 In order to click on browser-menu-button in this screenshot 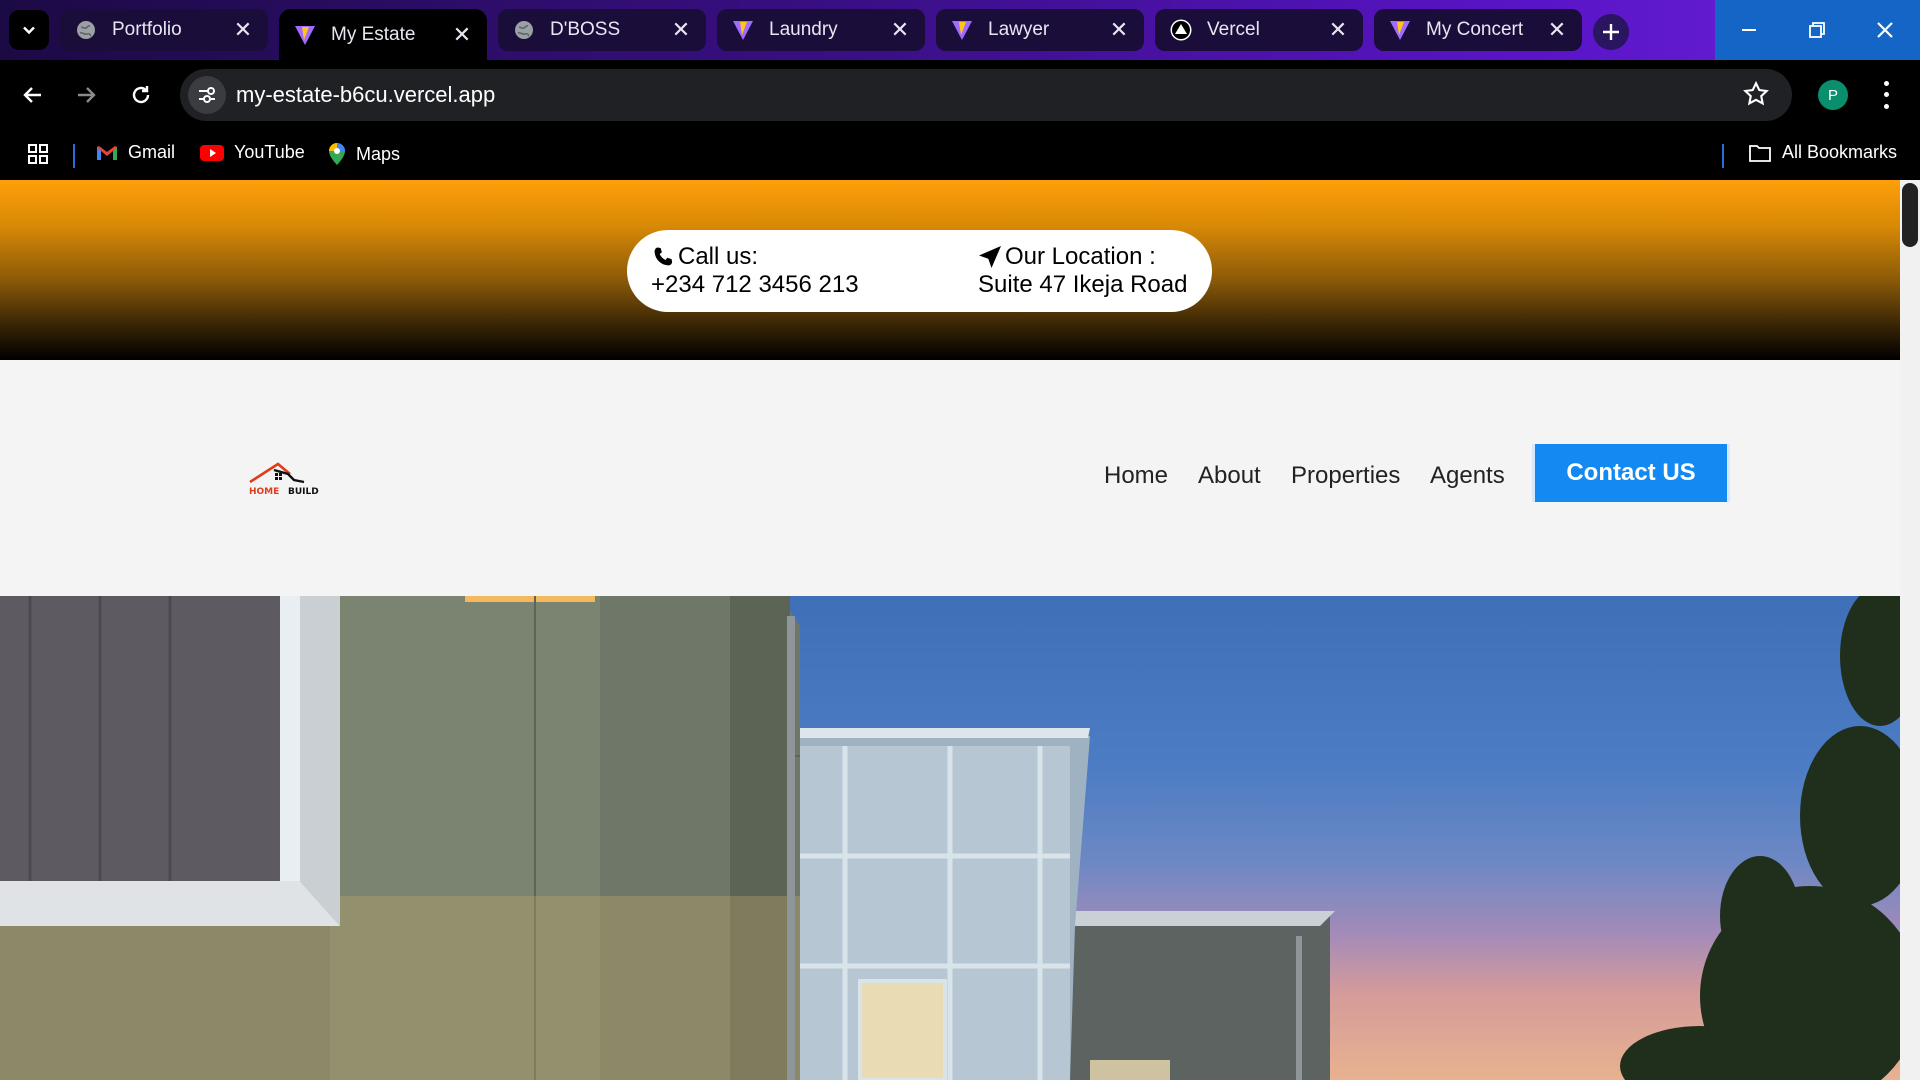, I will do `click(1886, 95)`.